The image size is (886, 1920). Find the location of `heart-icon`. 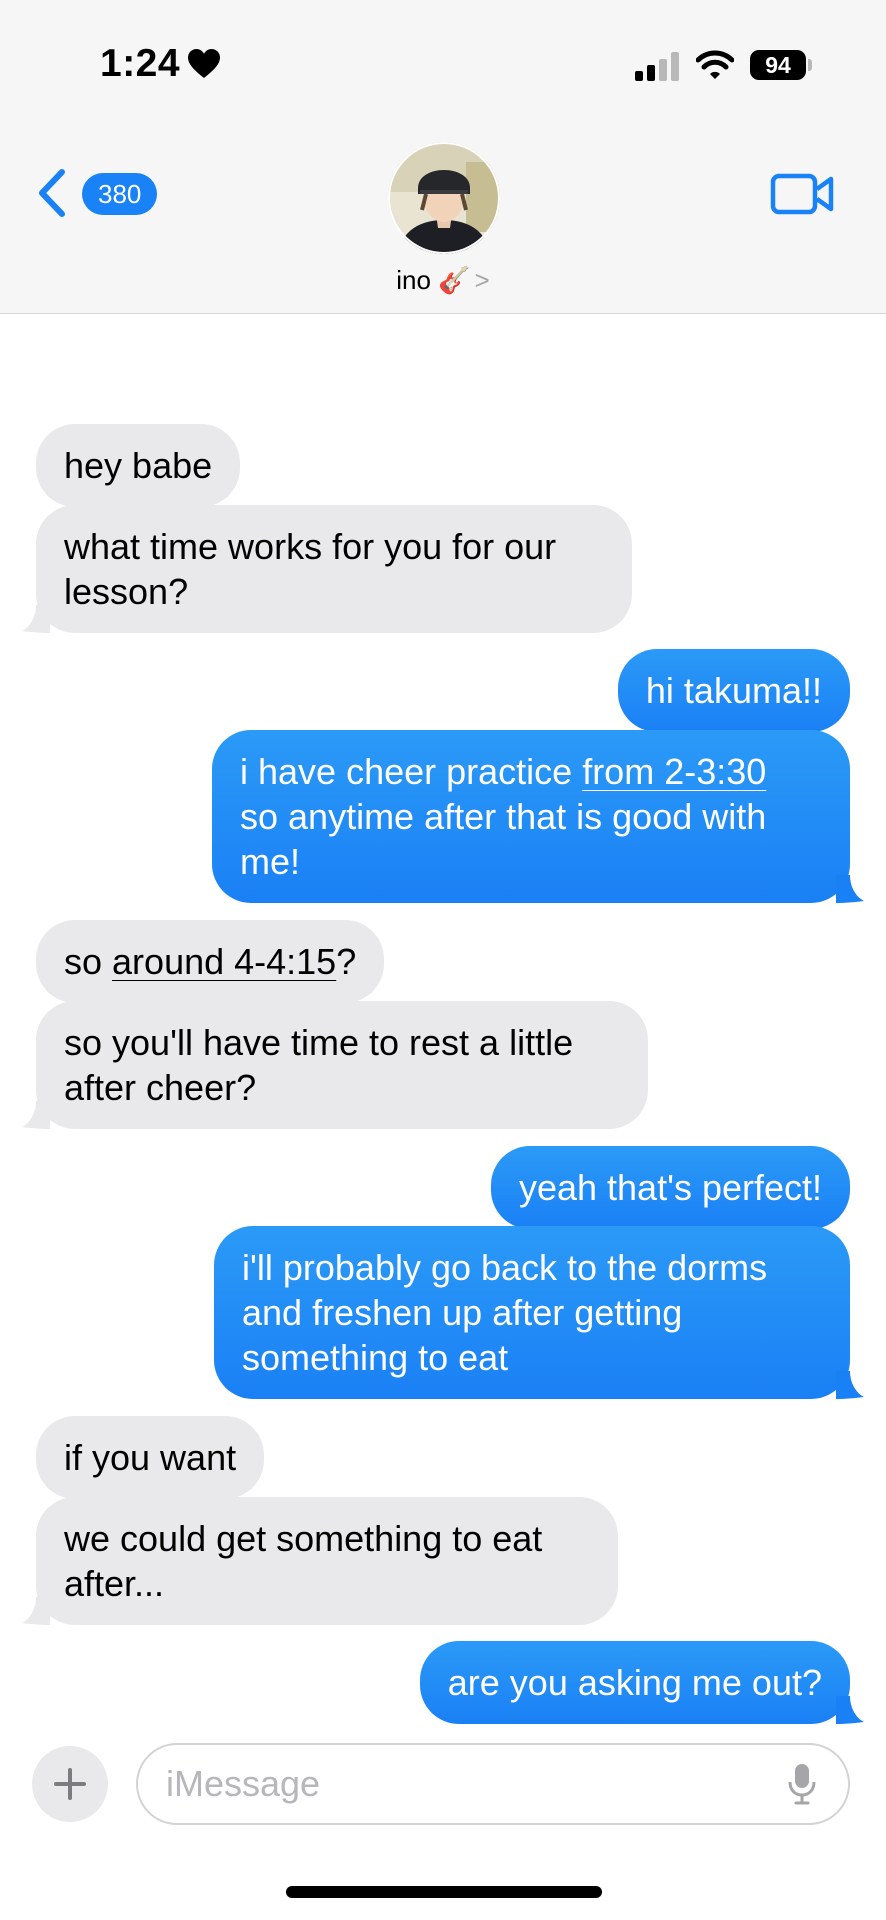

heart-icon is located at coordinates (204, 63).